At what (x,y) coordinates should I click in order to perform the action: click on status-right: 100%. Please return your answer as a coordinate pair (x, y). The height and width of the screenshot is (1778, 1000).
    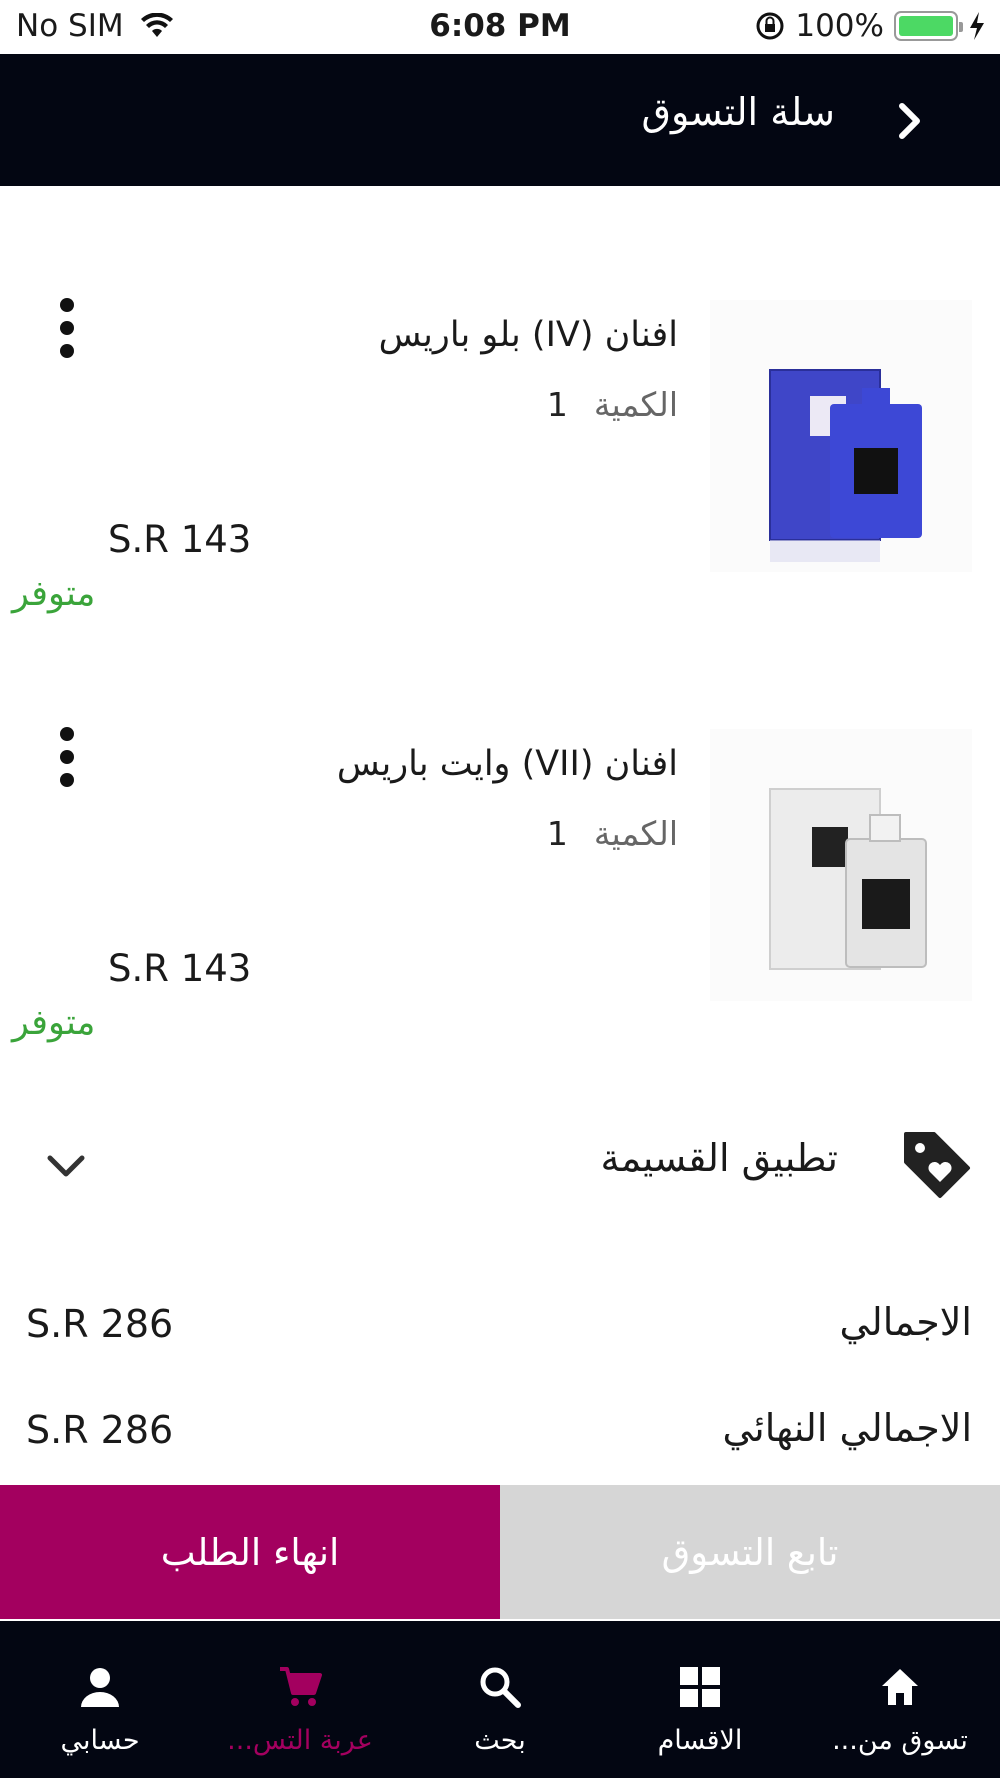
    Looking at the image, I should click on (870, 26).